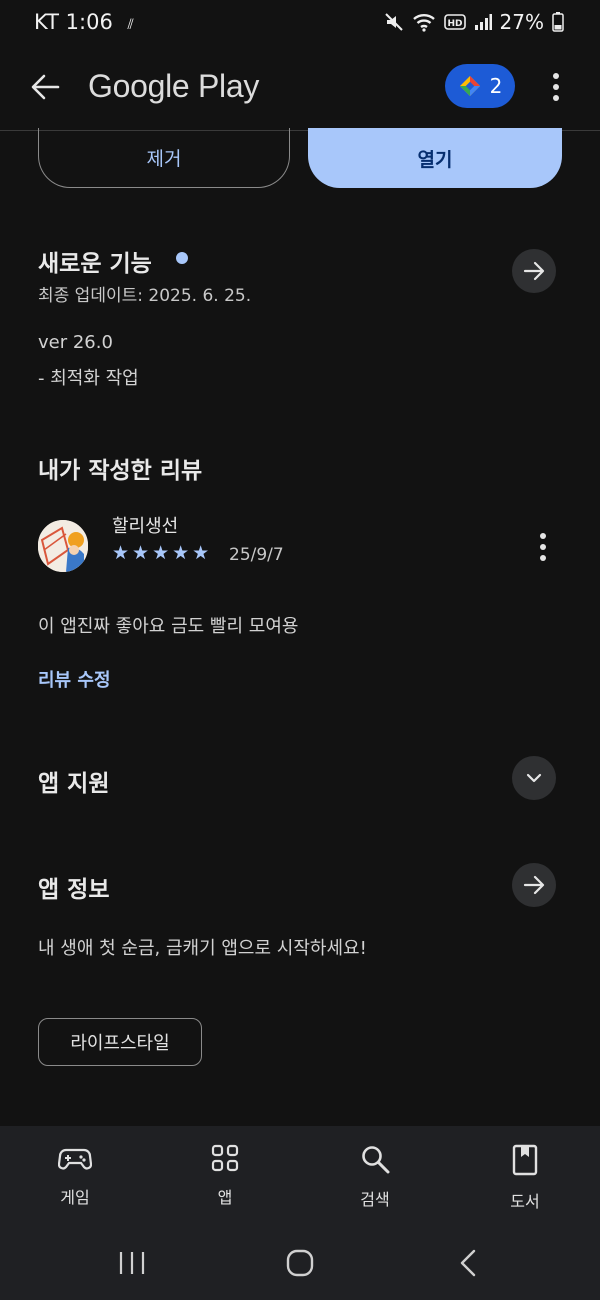 The width and height of the screenshot is (600, 1300). What do you see at coordinates (556, 87) in the screenshot?
I see `more-options-icon` at bounding box center [556, 87].